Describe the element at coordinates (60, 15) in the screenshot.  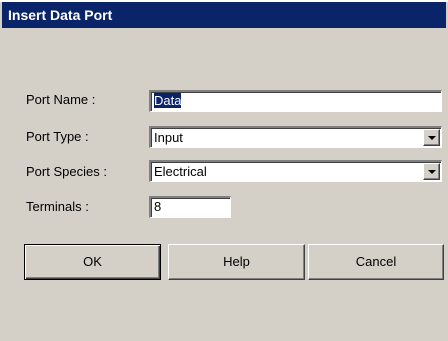
I see `dialog-title: Insert Data Port` at that location.